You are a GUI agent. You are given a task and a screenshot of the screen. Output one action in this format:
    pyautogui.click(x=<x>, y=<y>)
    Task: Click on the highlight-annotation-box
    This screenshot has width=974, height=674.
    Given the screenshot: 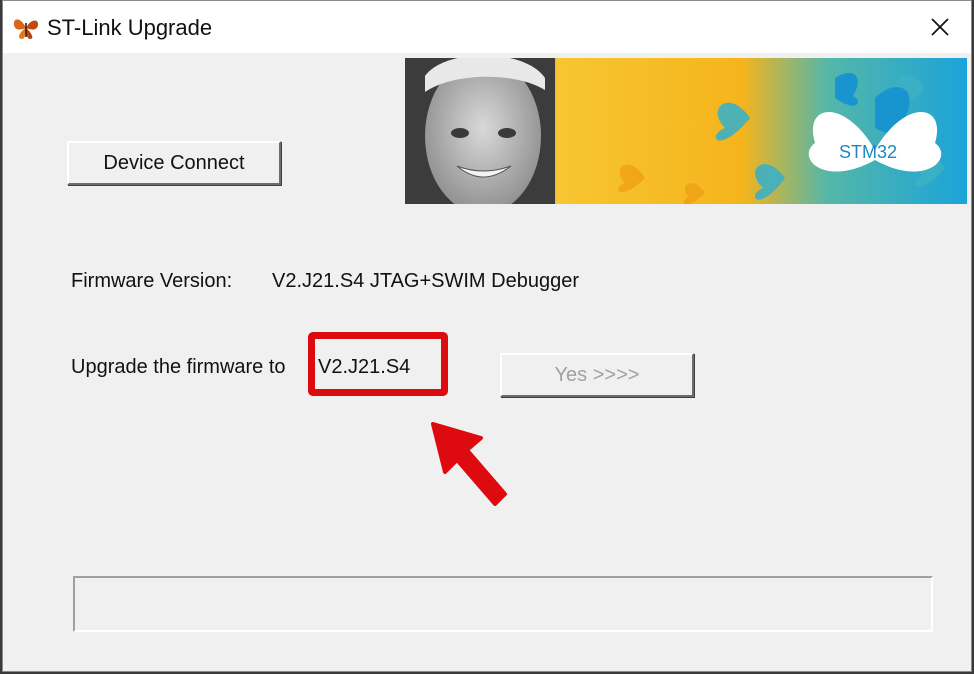 What is the action you would take?
    pyautogui.click(x=378, y=364)
    